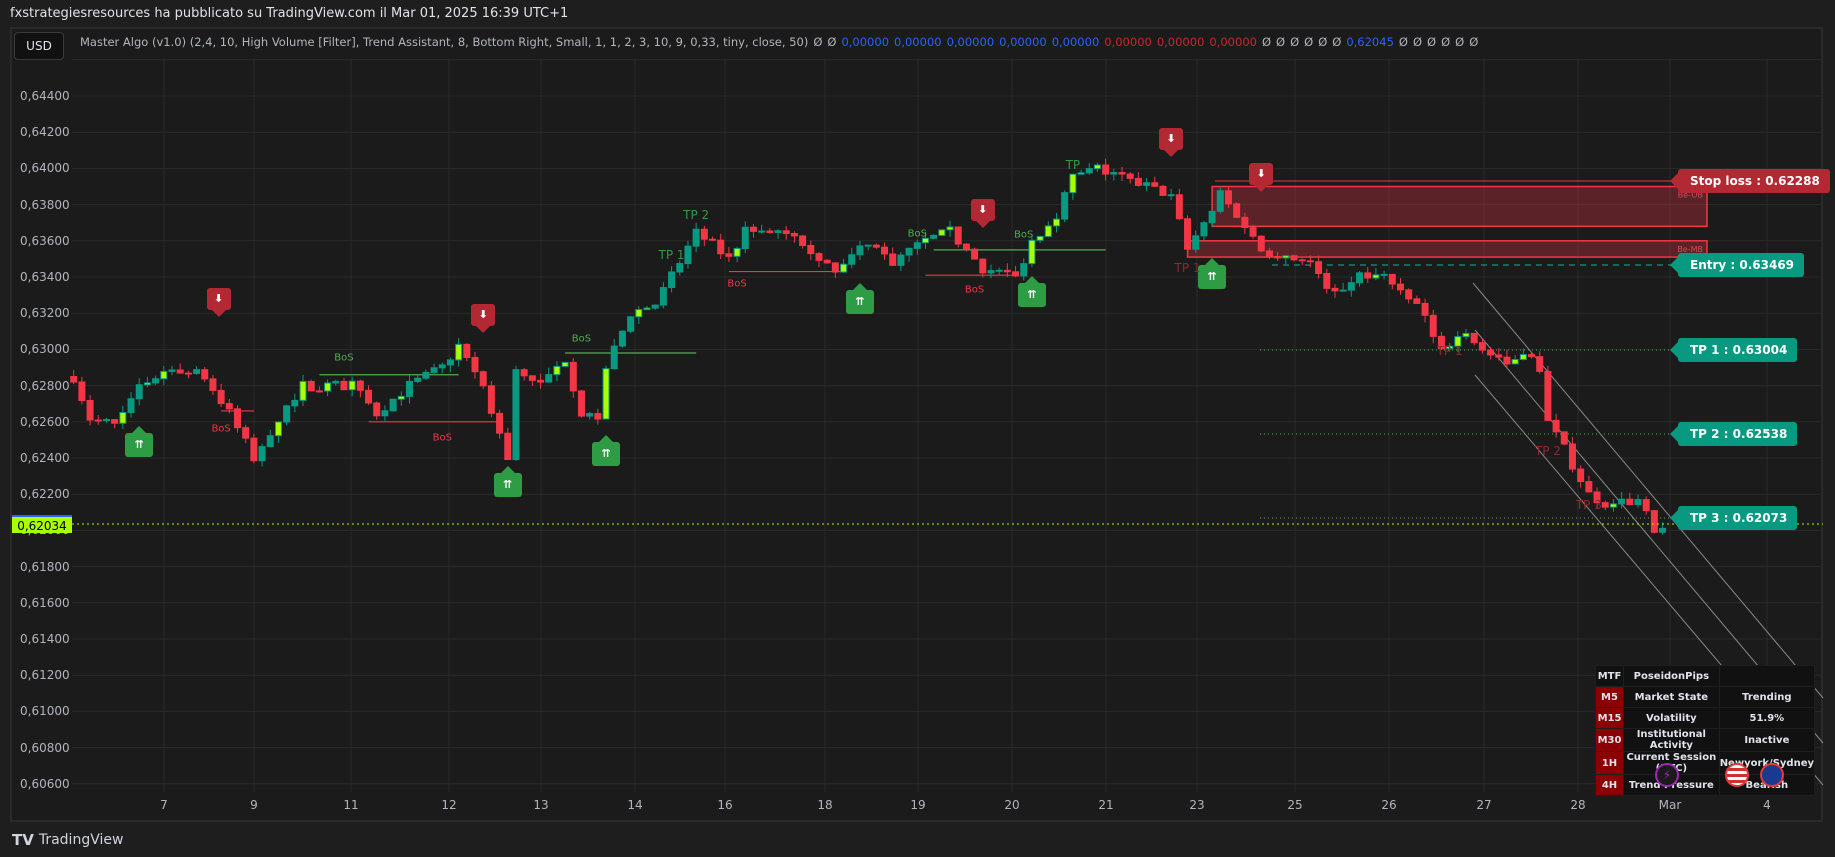  Describe the element at coordinates (606, 451) in the screenshot. I see `buy-signal-arrow-up-icon: ⇈` at that location.